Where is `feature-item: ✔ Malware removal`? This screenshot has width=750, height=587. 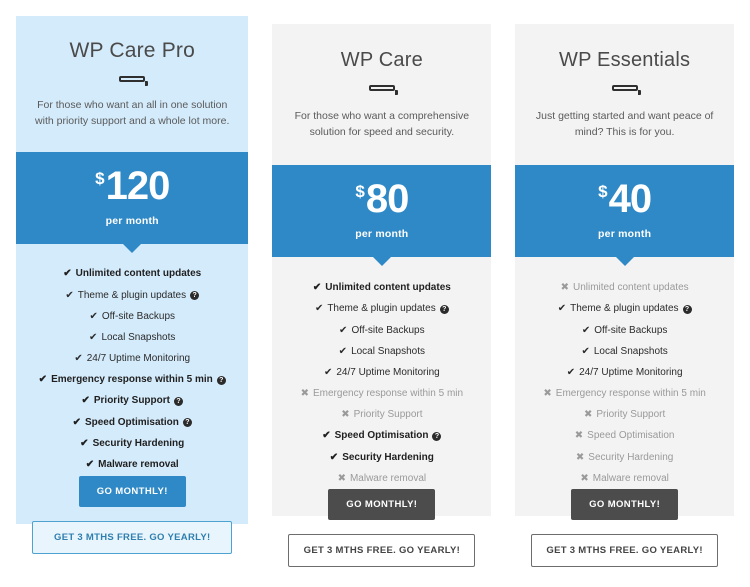 feature-item: ✔ Malware removal is located at coordinates (132, 464).